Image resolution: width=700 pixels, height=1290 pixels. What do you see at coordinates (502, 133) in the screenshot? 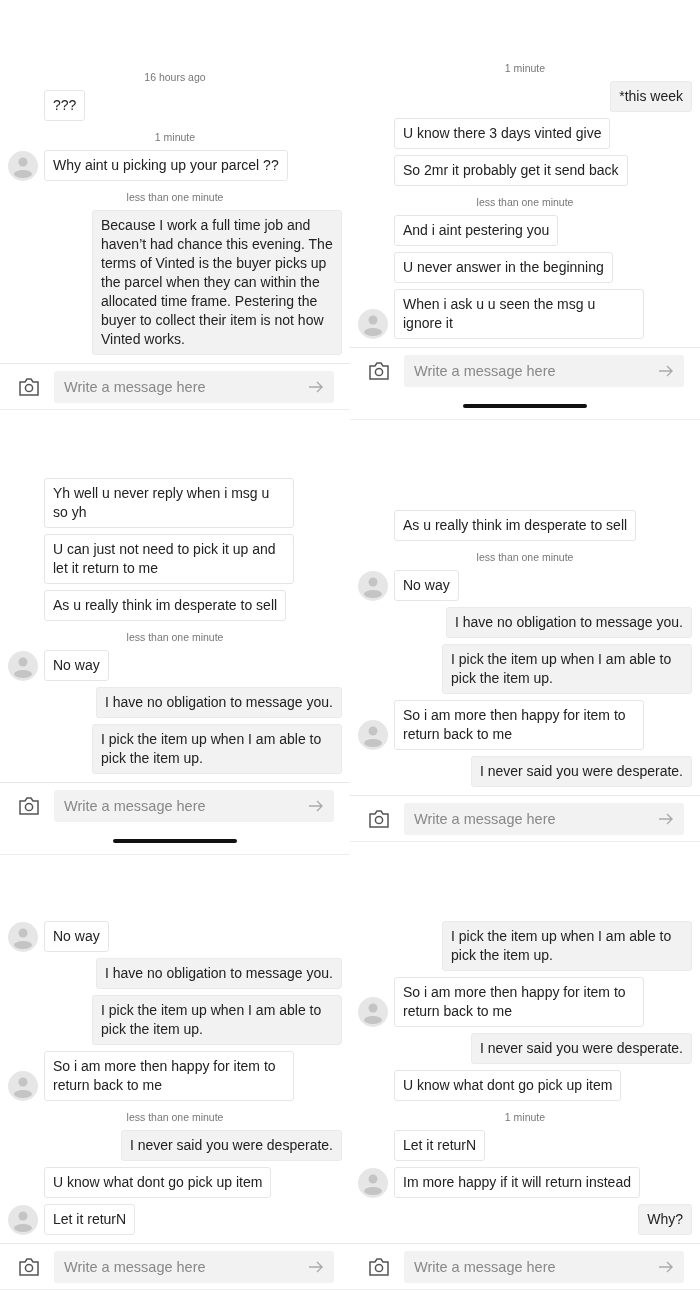
I see `message-bubble: U know there 3 days vinted give` at bounding box center [502, 133].